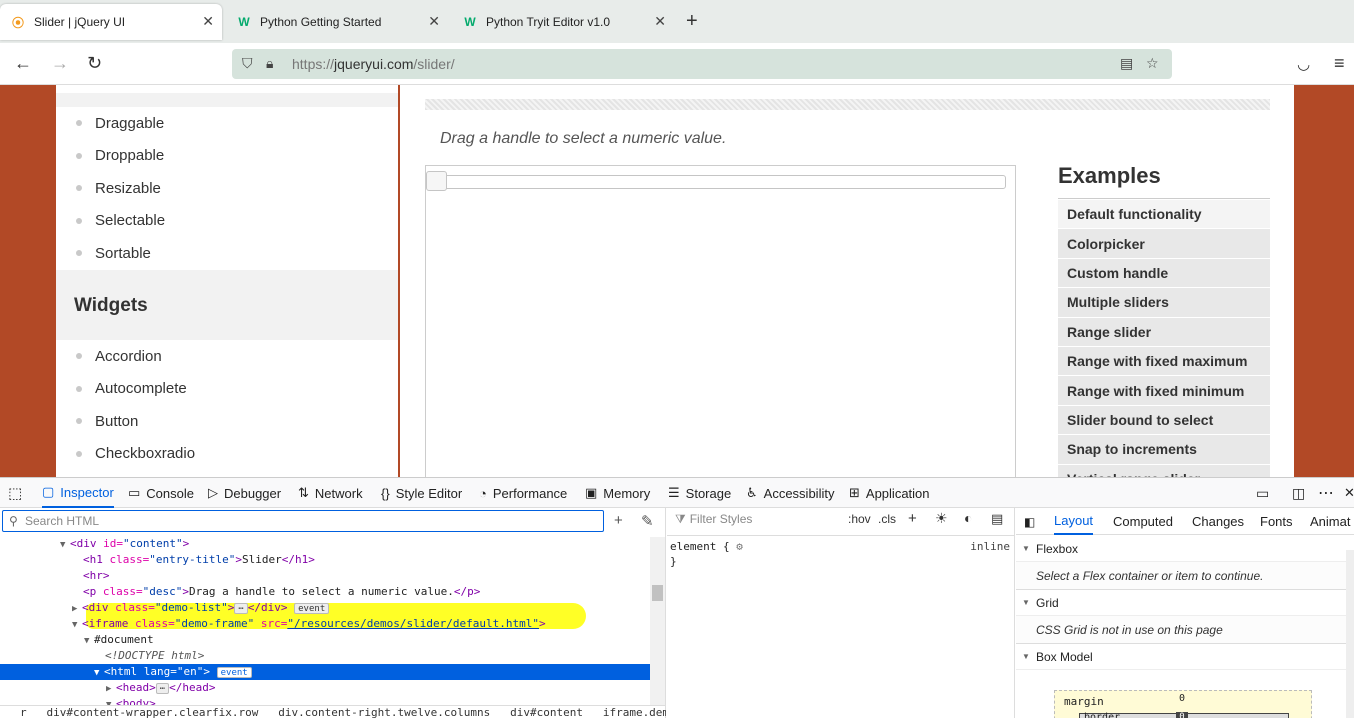 This screenshot has height=718, width=1354. What do you see at coordinates (1350, 634) in the screenshot?
I see `layout-scrollbar` at bounding box center [1350, 634].